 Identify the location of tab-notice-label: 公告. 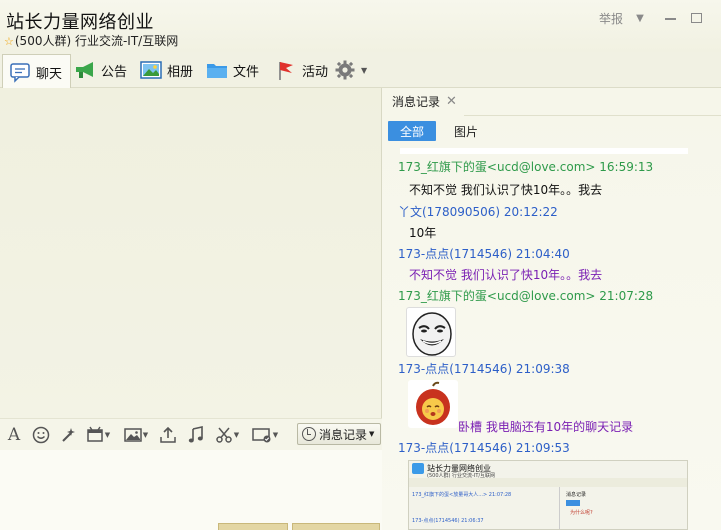
(114, 72).